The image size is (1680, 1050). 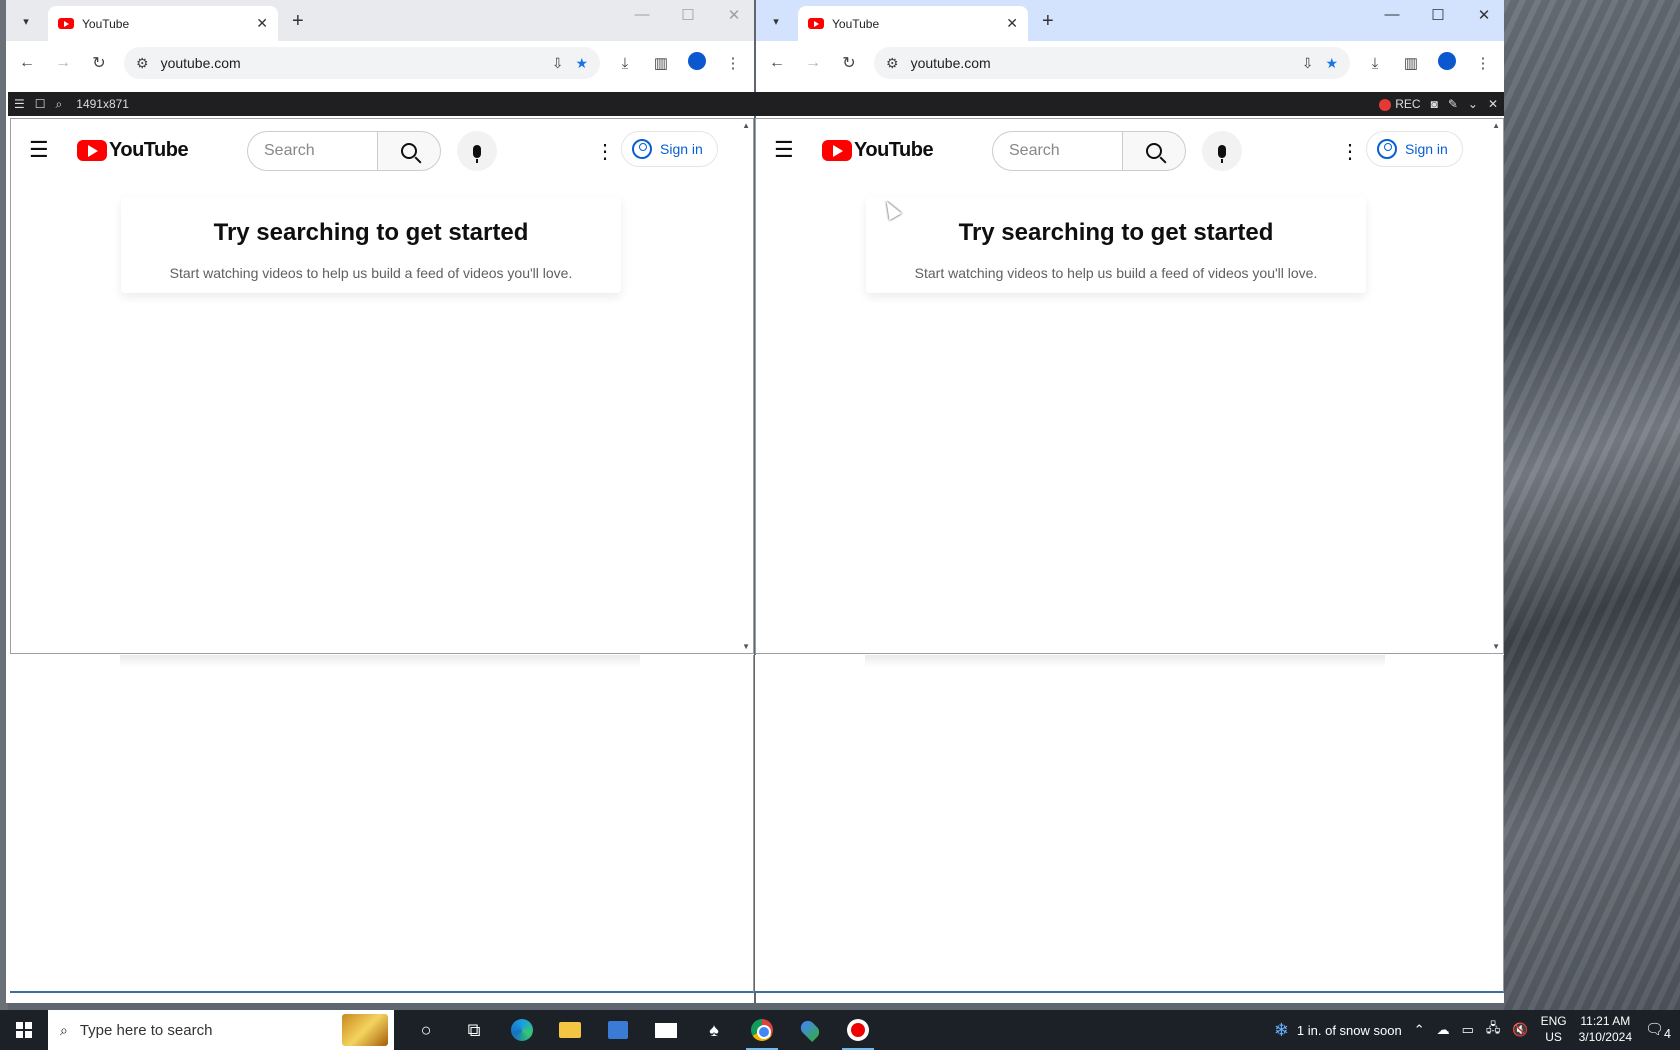 What do you see at coordinates (426, 1030) in the screenshot?
I see `cortana-icon: ○` at bounding box center [426, 1030].